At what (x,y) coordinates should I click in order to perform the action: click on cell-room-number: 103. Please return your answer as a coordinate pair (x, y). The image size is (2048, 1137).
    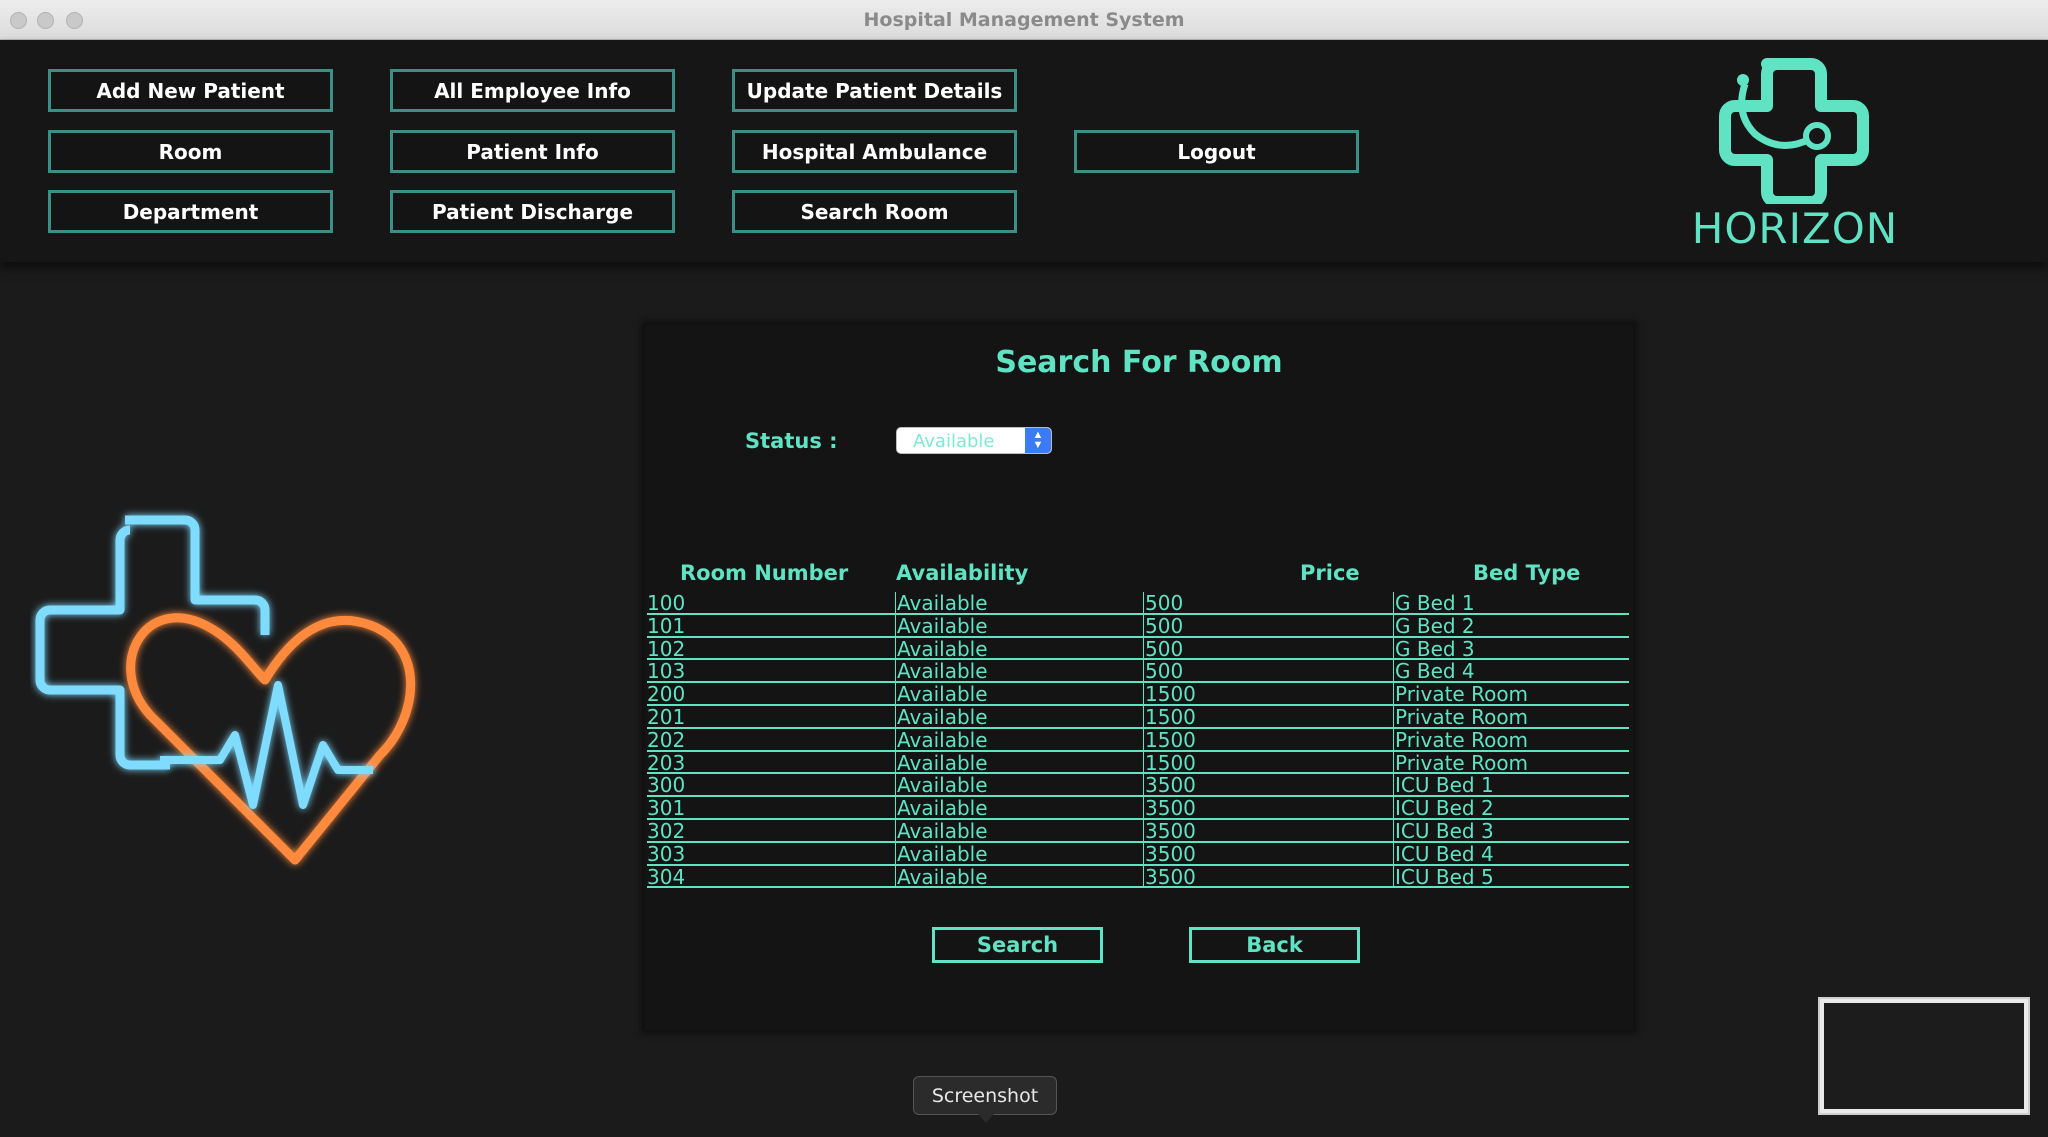
    Looking at the image, I should click on (666, 671).